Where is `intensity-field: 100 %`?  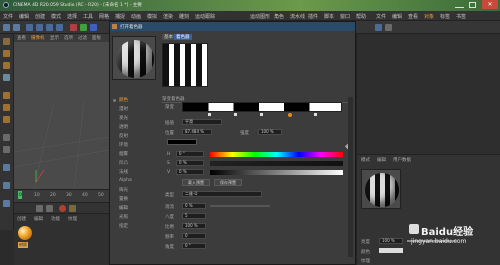 intensity-field: 100 % is located at coordinates (270, 132).